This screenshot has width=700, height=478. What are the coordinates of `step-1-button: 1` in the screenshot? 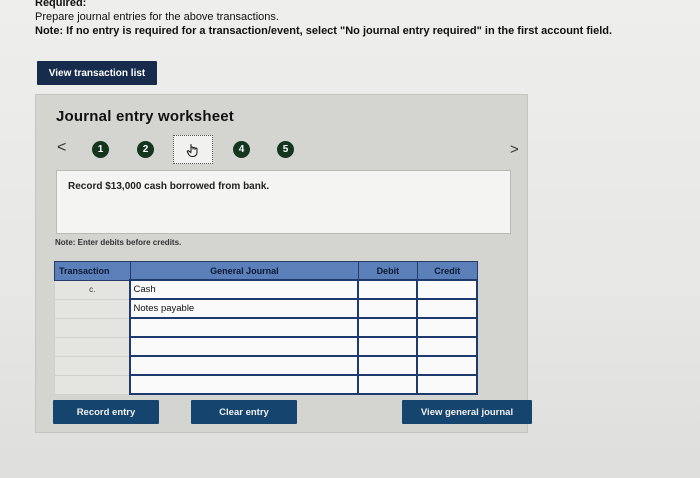 It's located at (100, 149).